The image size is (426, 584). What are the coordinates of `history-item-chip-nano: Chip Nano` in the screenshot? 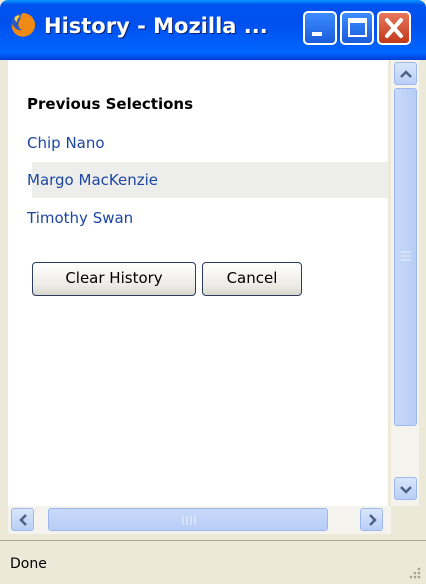 It's located at (66, 143).